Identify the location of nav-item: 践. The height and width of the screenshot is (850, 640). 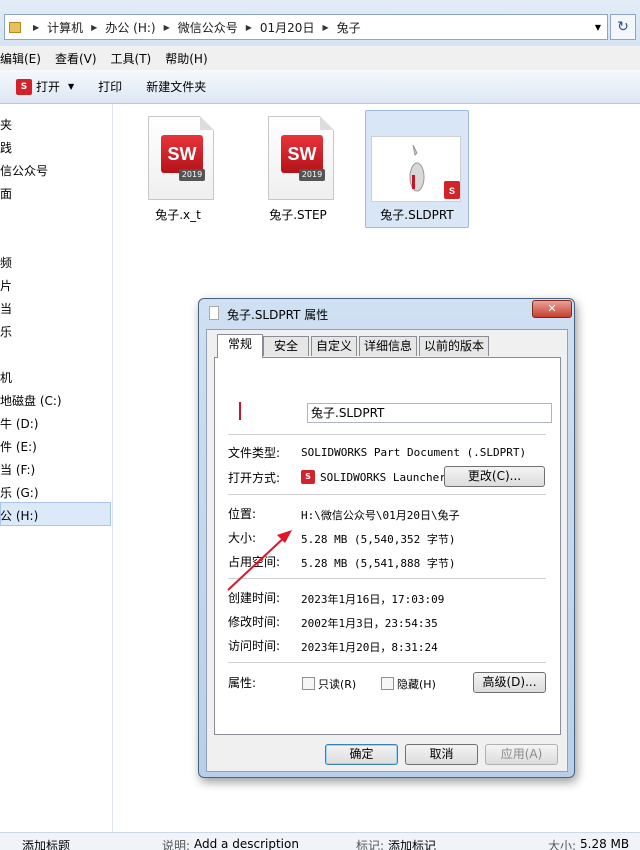
(6, 147).